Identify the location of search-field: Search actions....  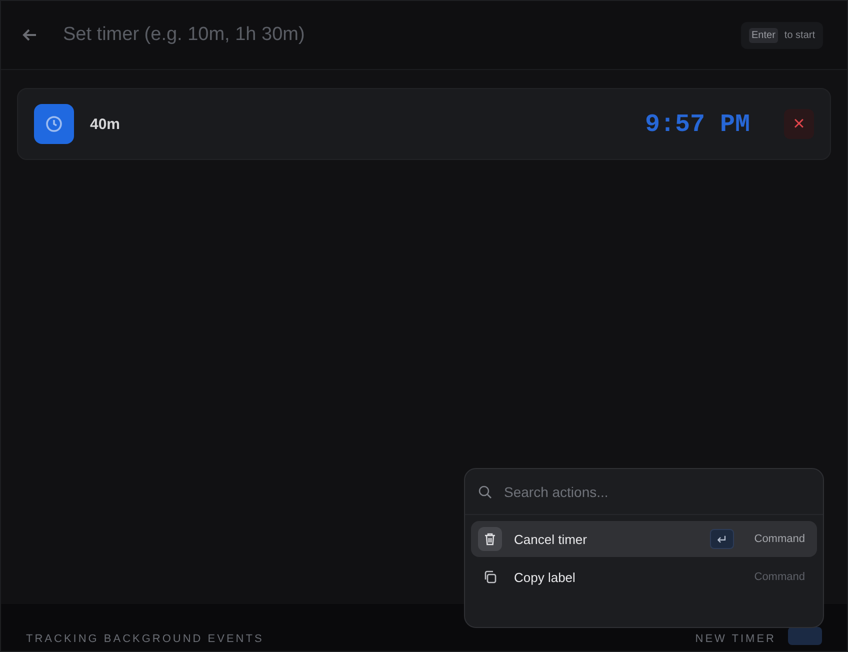
(656, 491).